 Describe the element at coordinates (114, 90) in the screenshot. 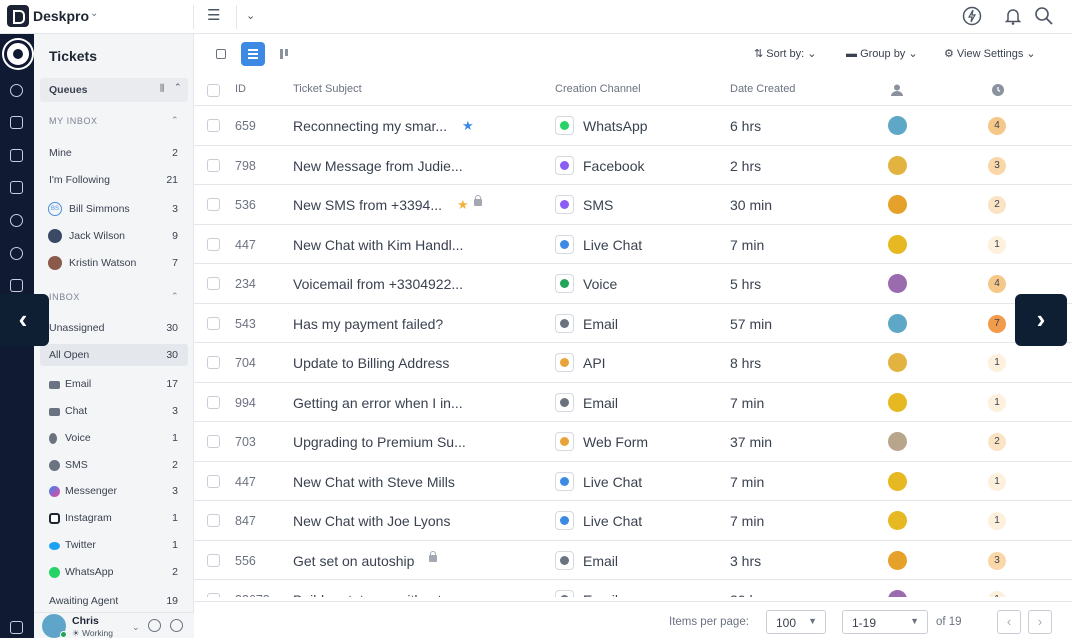

I see `queues-header: Queues ⫼ ⌃` at that location.